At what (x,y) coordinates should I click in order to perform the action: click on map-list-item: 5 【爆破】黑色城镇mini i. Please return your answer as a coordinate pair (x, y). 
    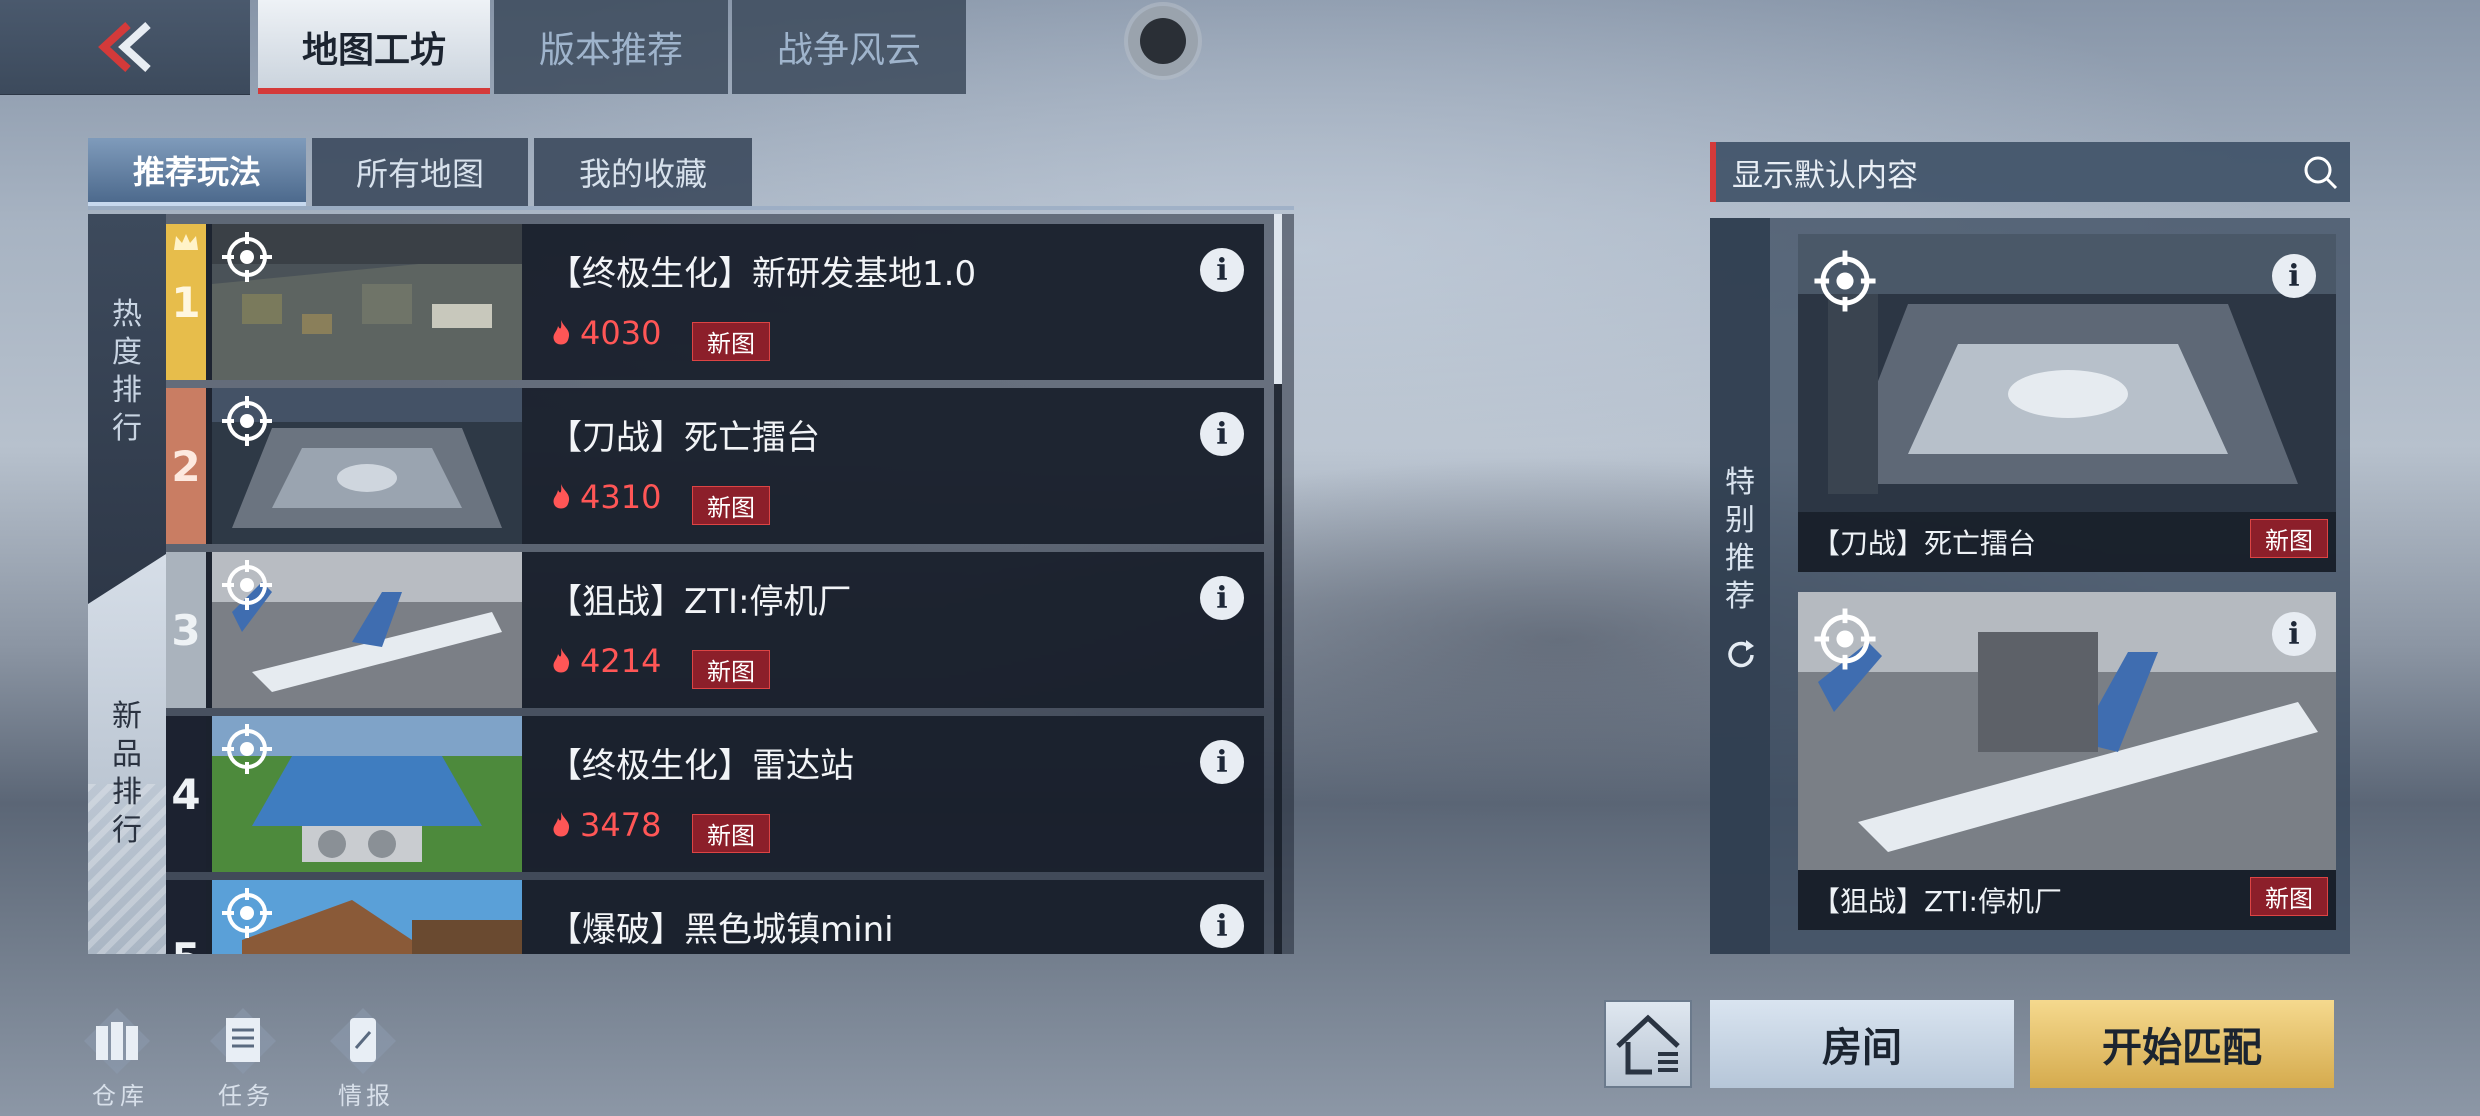
    Looking at the image, I should click on (715, 917).